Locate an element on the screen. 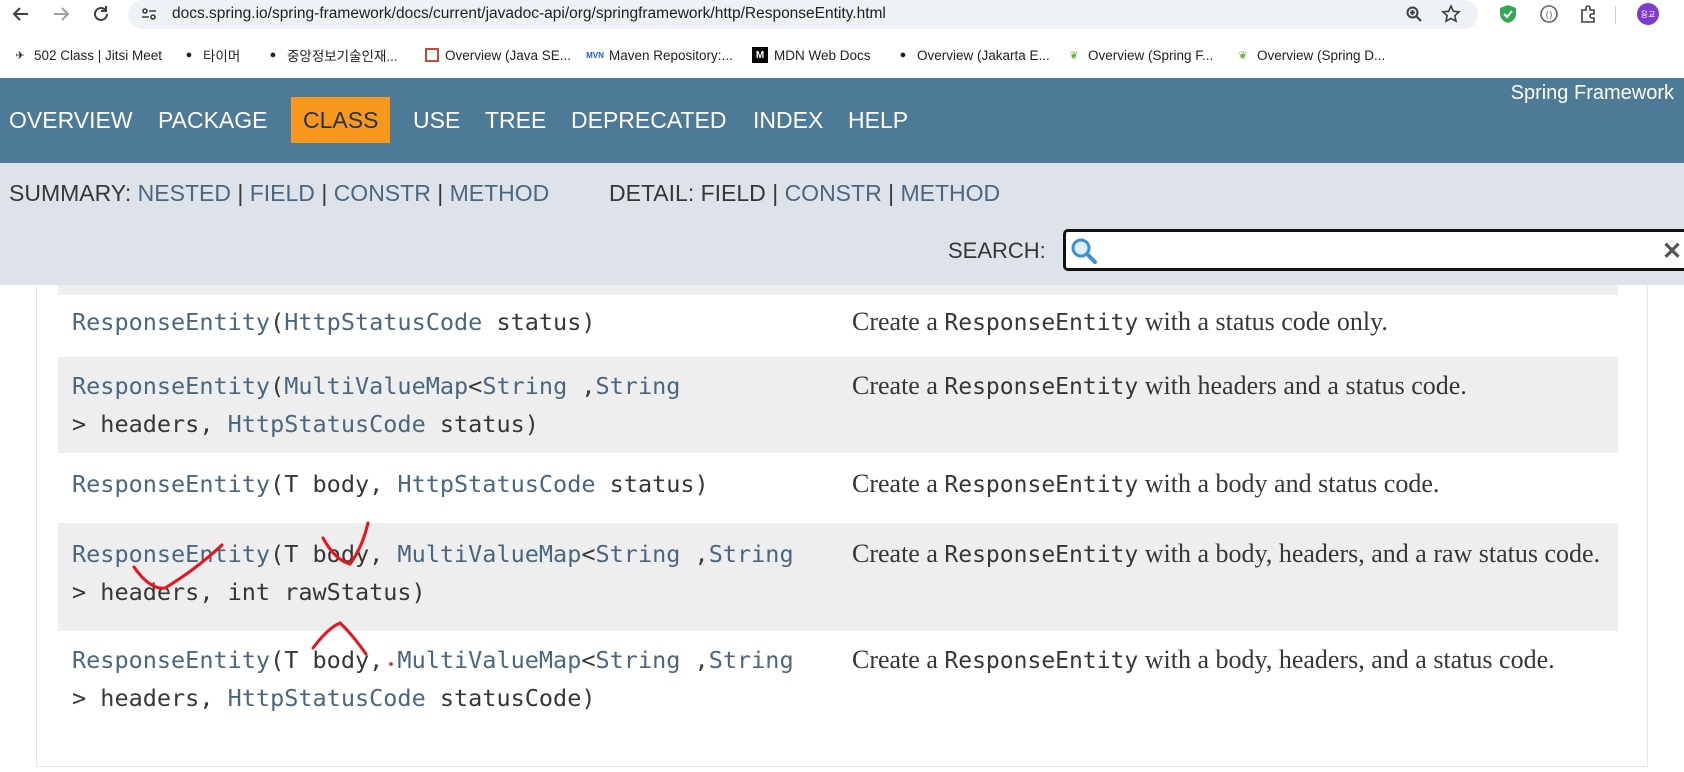 This screenshot has width=1684, height=772. bookmark-item: ✈ 502 Class | Jitsi Meet is located at coordinates (87, 55).